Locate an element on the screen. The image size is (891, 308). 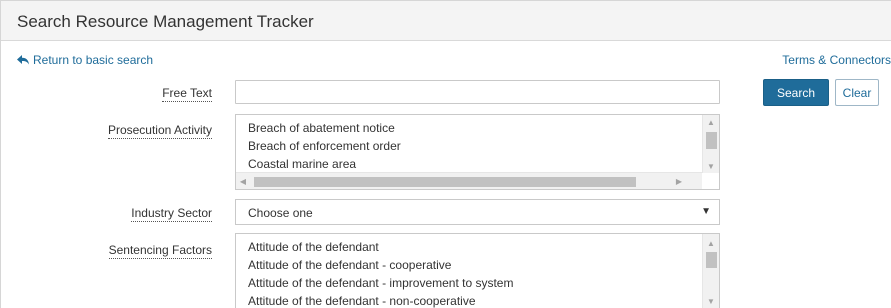
return-link-label: Return to basic search is located at coordinates (93, 60).